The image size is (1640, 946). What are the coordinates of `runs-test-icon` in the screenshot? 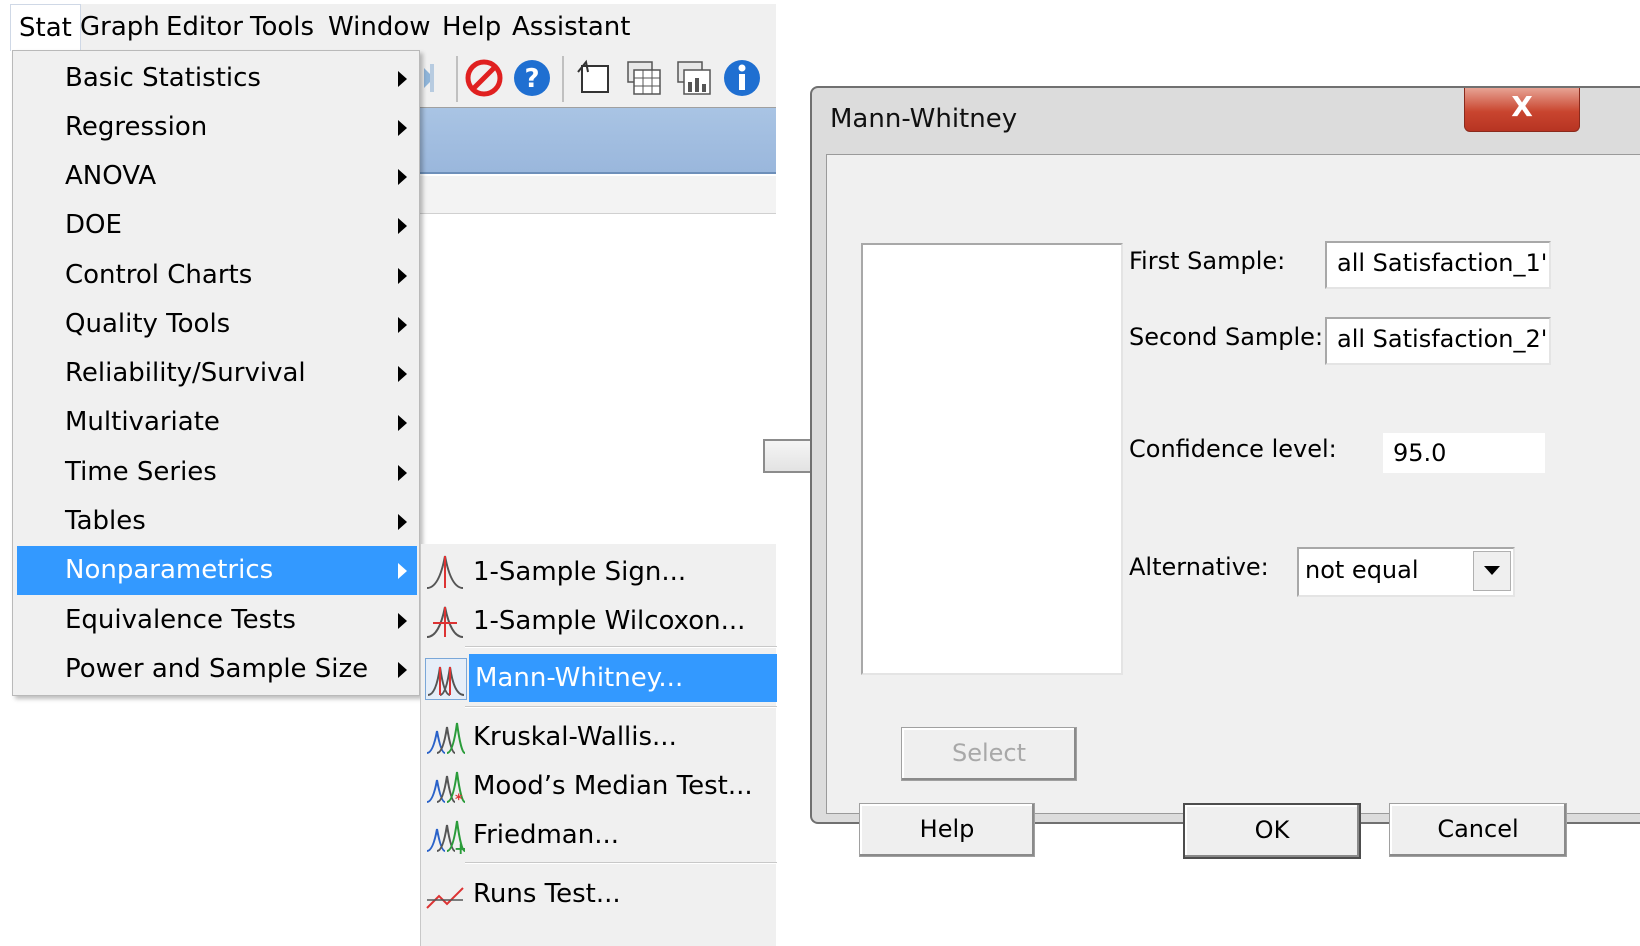 It's located at (445, 898).